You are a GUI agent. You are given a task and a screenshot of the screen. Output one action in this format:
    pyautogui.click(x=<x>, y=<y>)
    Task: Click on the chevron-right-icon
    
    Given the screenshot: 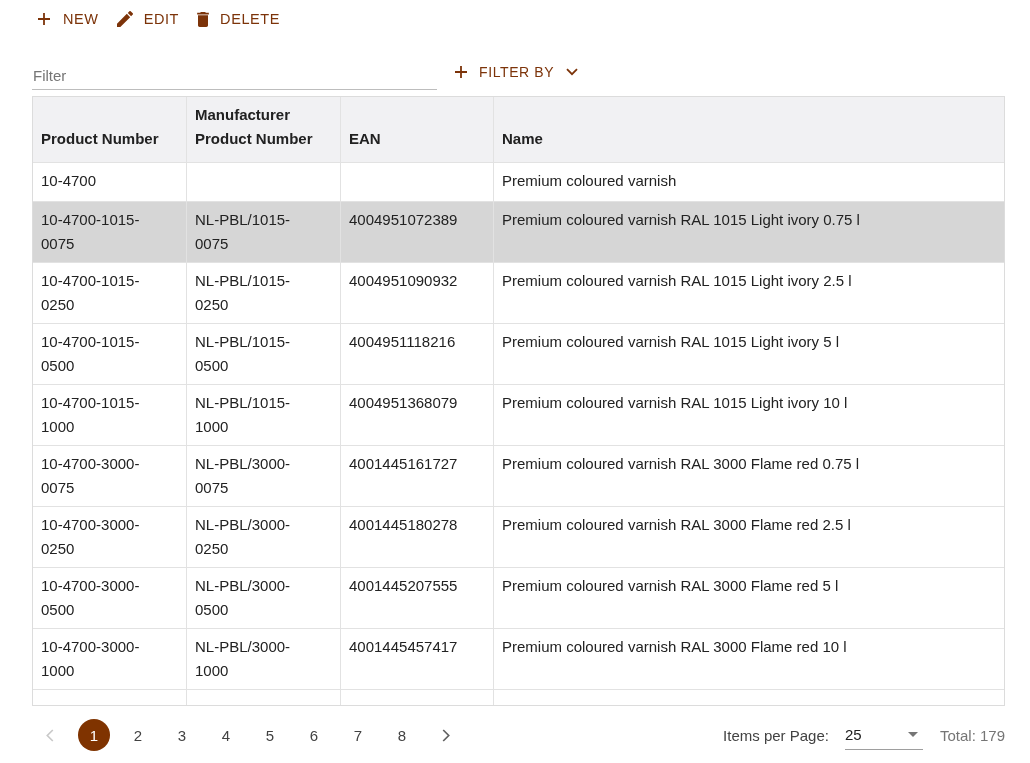 What is the action you would take?
    pyautogui.click(x=446, y=735)
    